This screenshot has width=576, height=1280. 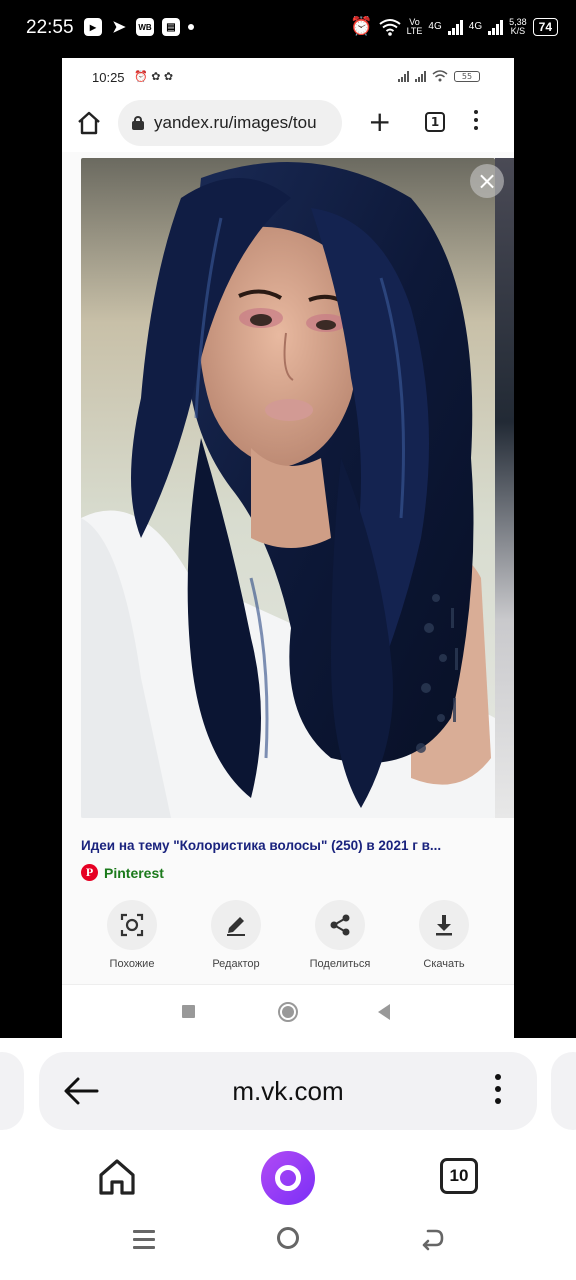 I want to click on home-circle-icon, so click(x=288, y=1012).